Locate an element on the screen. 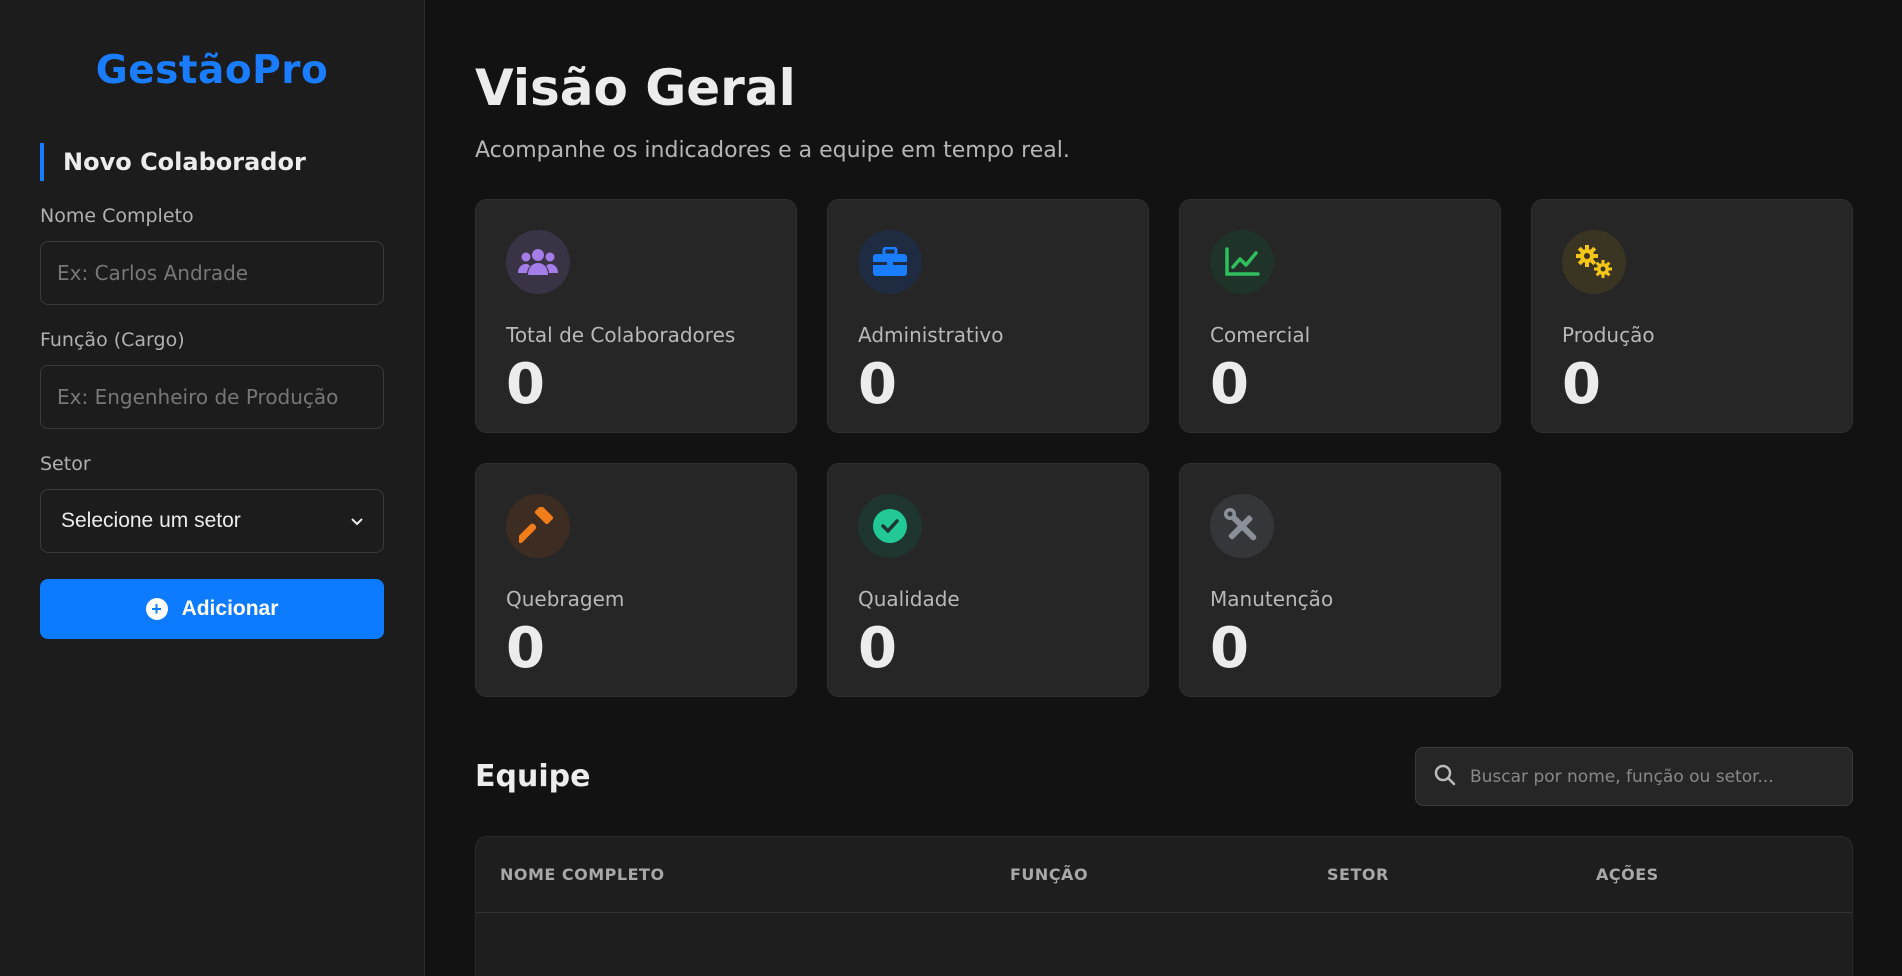 This screenshot has width=1902, height=976. hammer-icon is located at coordinates (538, 526).